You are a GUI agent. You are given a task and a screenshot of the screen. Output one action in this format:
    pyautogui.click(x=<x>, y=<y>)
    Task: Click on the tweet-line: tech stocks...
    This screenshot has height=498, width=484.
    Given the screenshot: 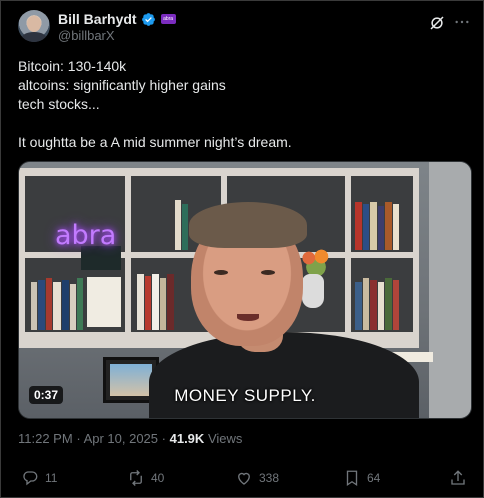 What is the action you would take?
    pyautogui.click(x=59, y=104)
    